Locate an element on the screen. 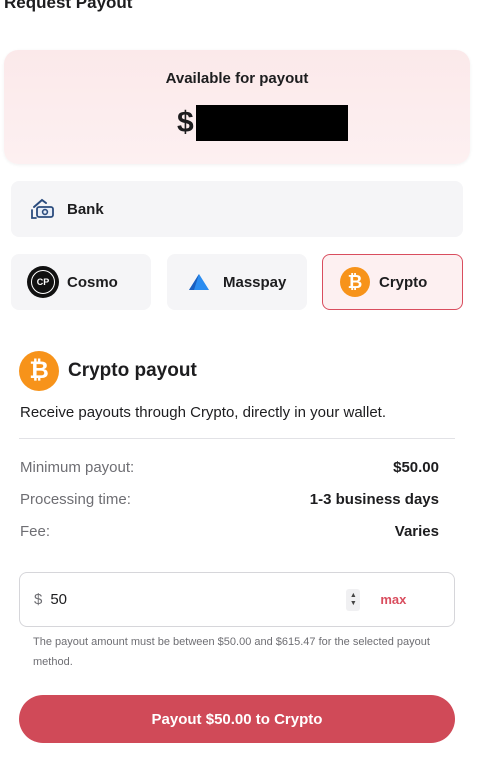 Image resolution: width=487 pixels, height=770 pixels. masspay-logo-icon is located at coordinates (199, 282).